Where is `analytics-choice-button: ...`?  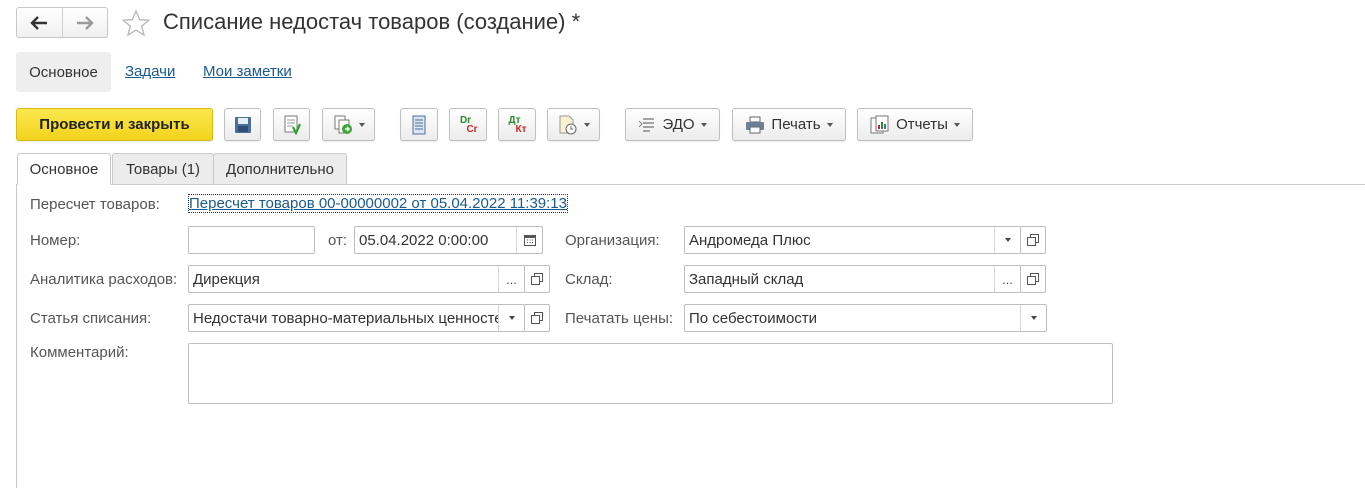
analytics-choice-button: ... is located at coordinates (511, 279).